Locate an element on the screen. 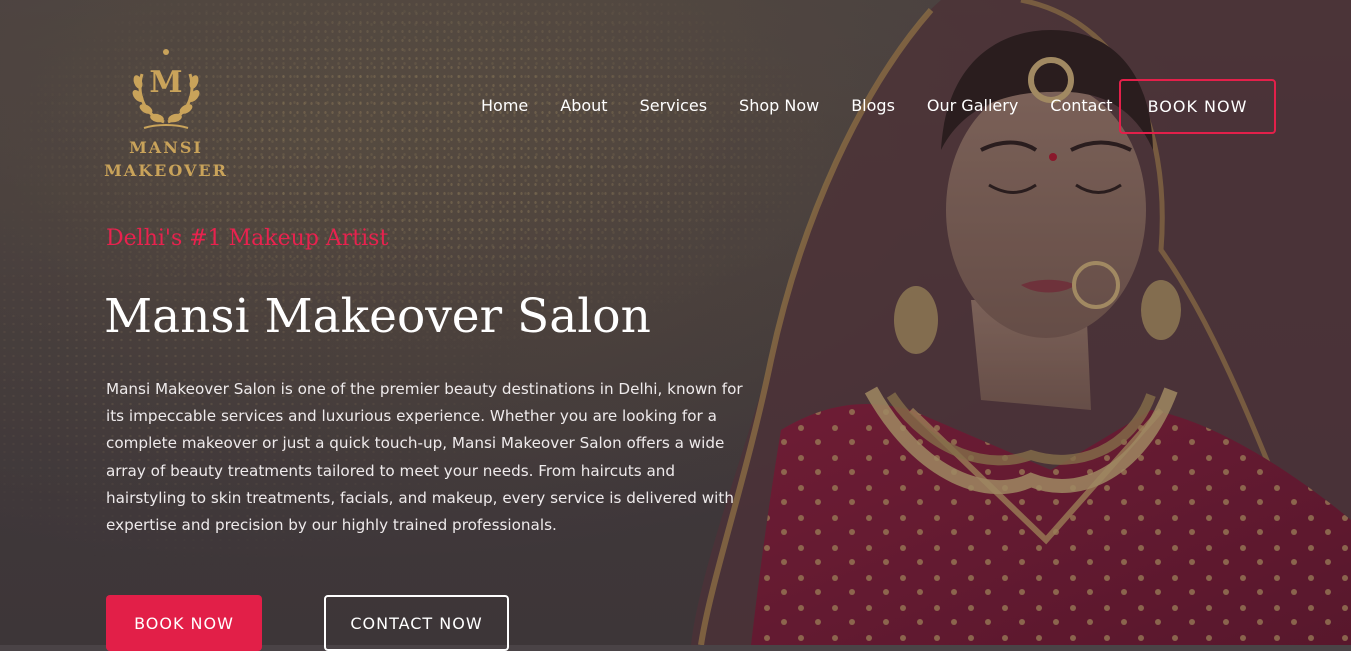 The image size is (1351, 651). nav-item-contact: Contact is located at coordinates (1081, 106).